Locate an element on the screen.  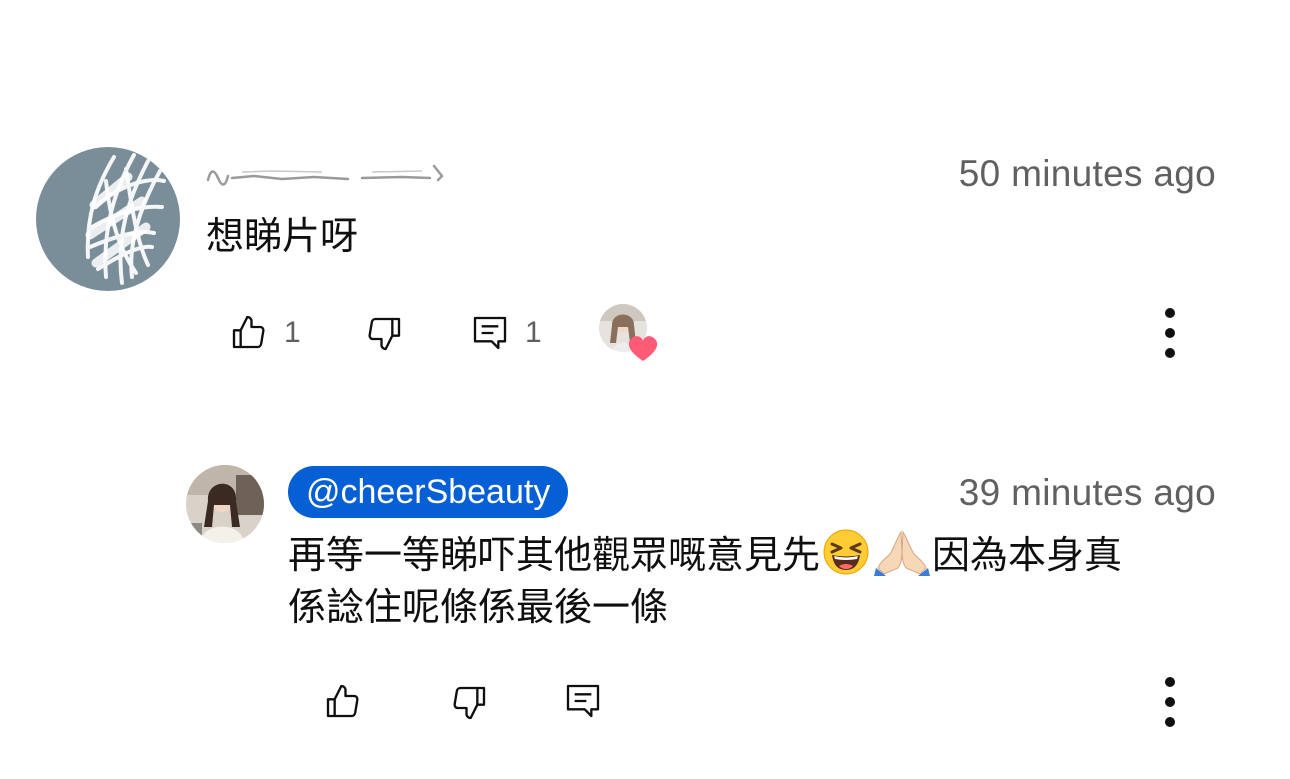
like-icon is located at coordinates (249, 332).